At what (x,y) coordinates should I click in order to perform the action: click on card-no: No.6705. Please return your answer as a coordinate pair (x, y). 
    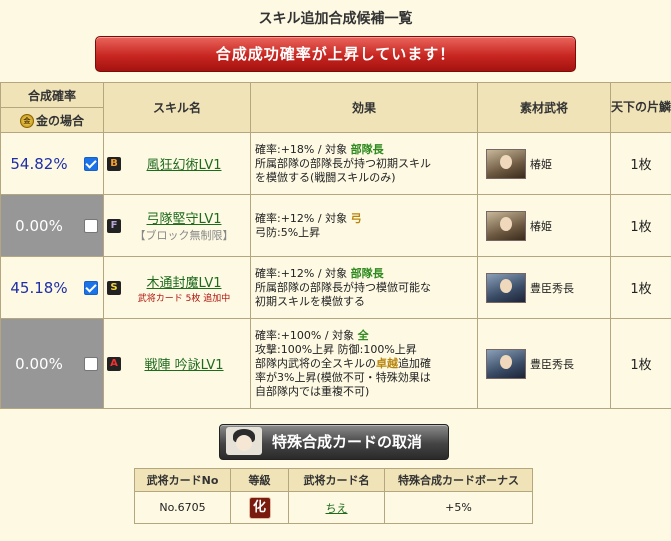
    Looking at the image, I should click on (182, 507).